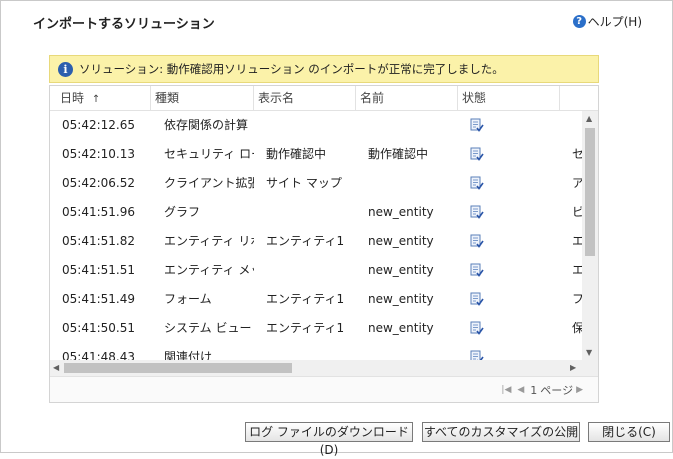  What do you see at coordinates (209, 241) in the screenshot?
I see `cell-type: エンティティ リボン` at bounding box center [209, 241].